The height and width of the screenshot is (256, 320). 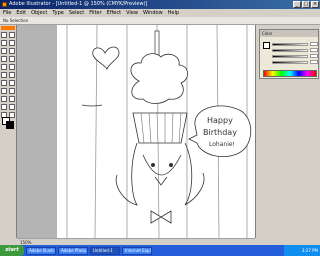 What do you see at coordinates (114, 13) in the screenshot?
I see `menu-effect: Effect` at bounding box center [114, 13].